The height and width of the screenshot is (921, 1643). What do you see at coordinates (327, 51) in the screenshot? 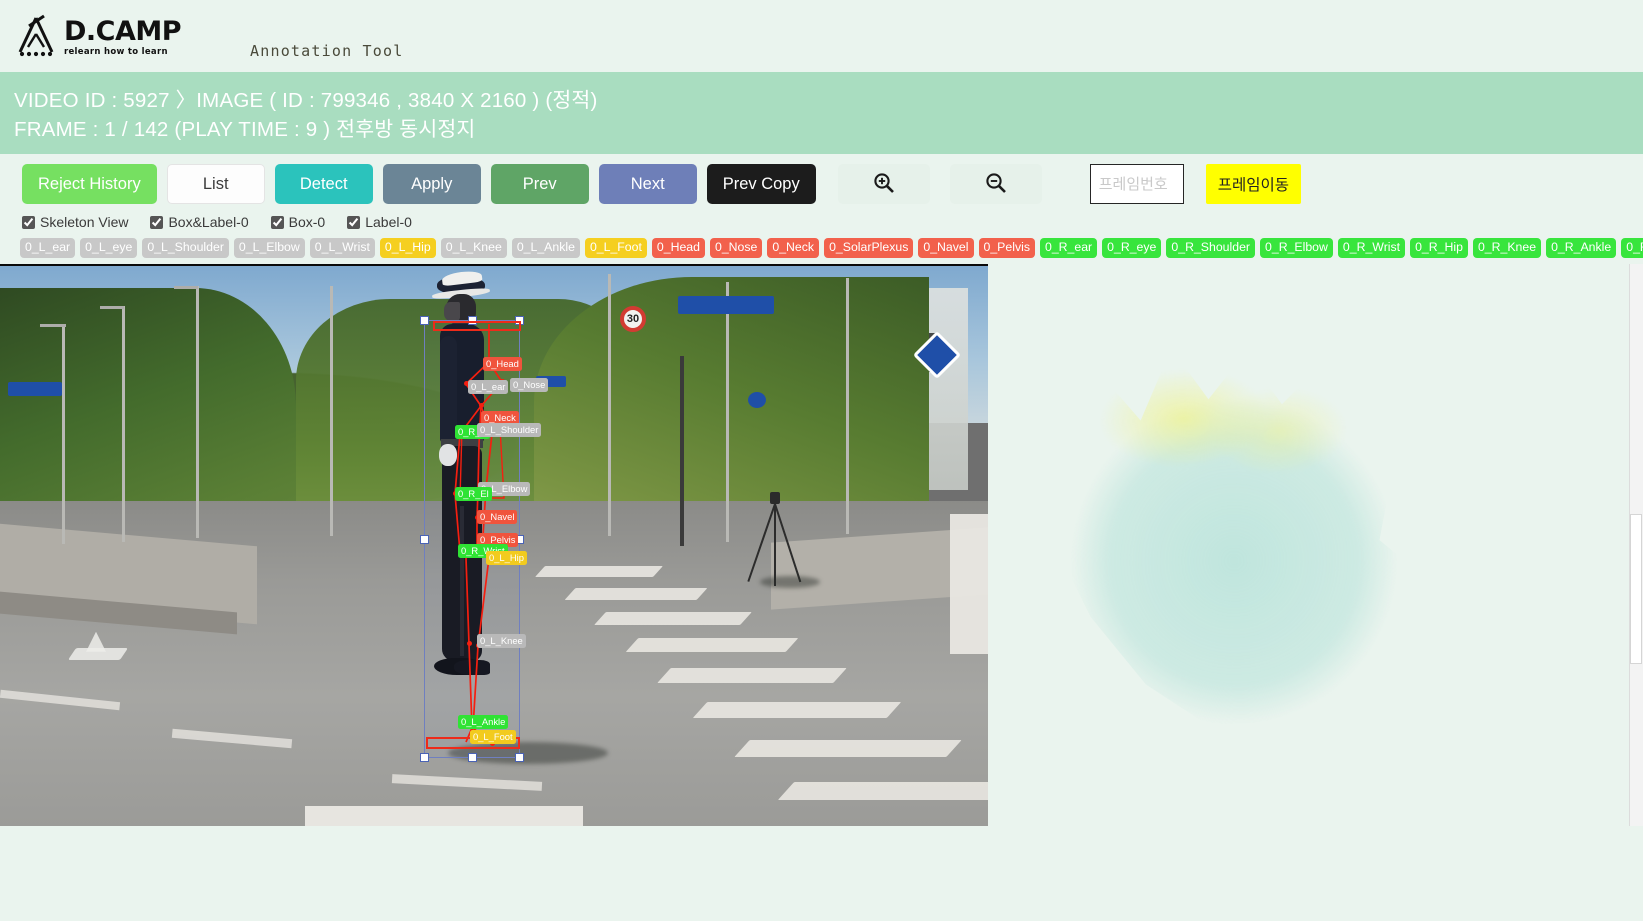
I see `page-title: Annotation Tool` at bounding box center [327, 51].